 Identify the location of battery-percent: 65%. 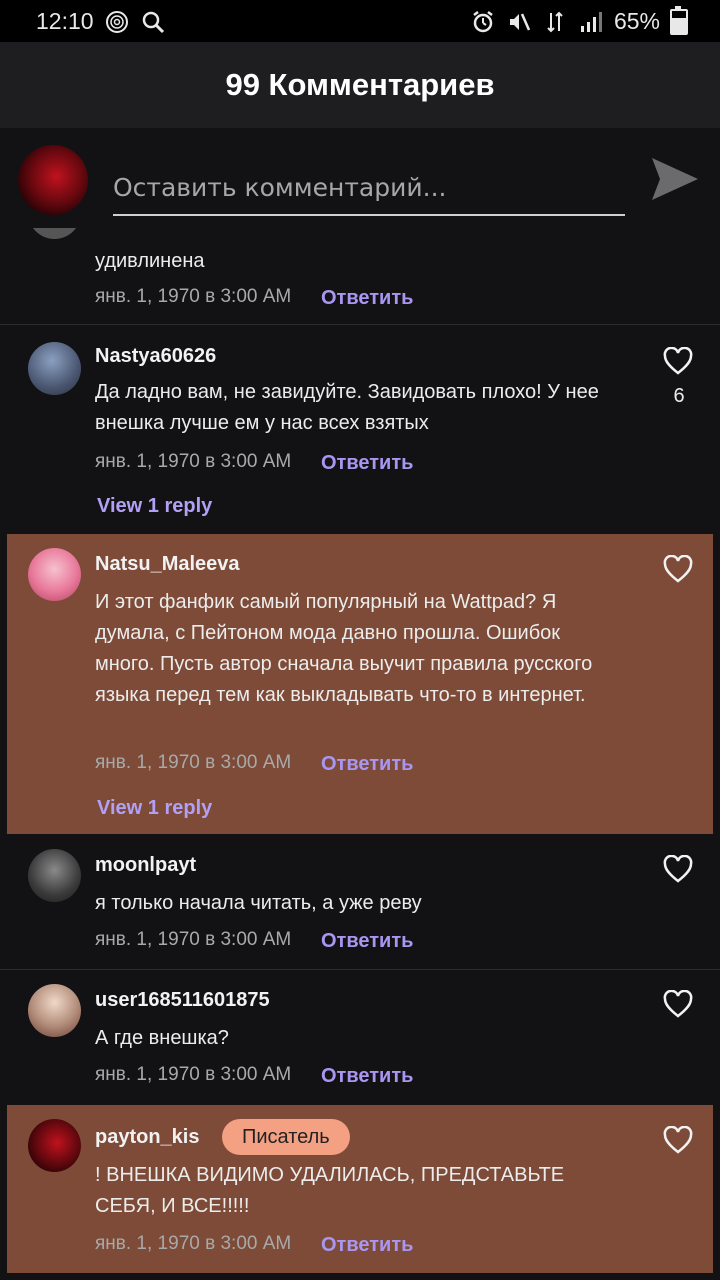
(636, 21).